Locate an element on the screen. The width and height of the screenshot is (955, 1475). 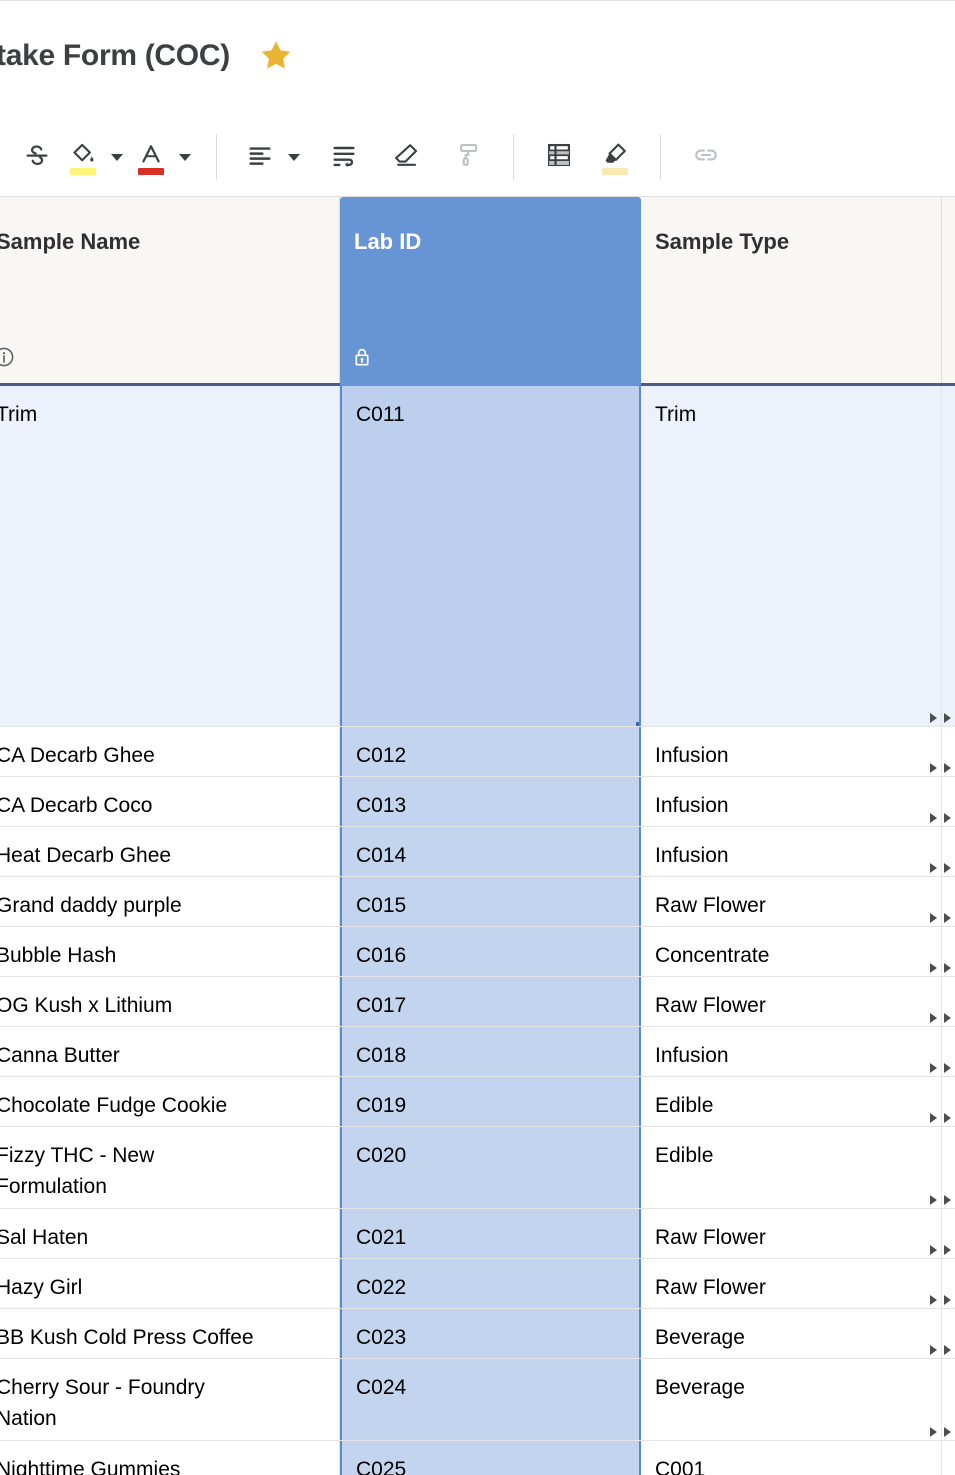
cell-lab-id: C016 is located at coordinates (490, 951).